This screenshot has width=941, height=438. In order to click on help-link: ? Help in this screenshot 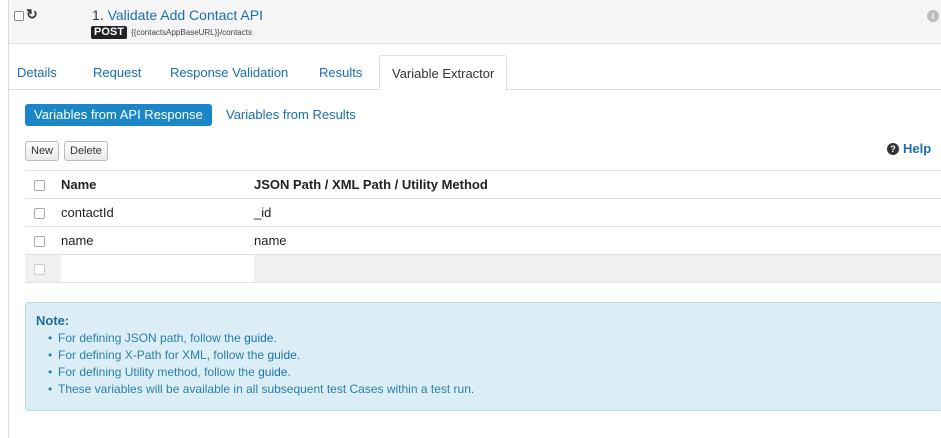, I will do `click(909, 148)`.